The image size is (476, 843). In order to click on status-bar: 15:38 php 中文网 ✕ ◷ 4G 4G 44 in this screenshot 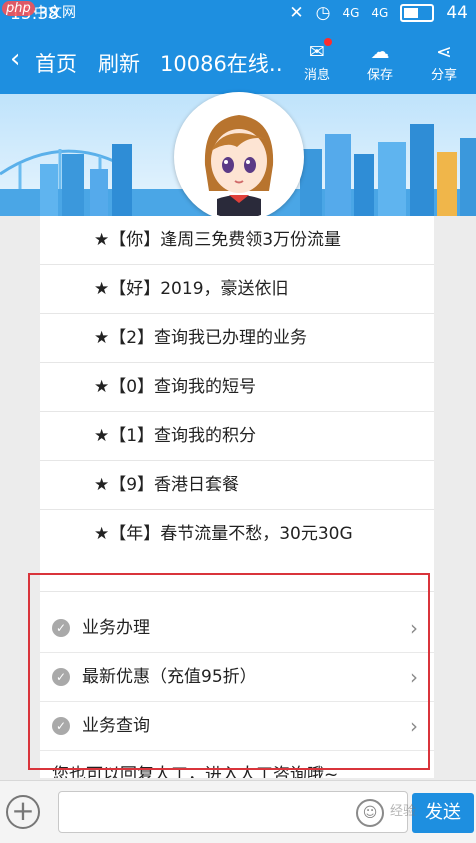, I will do `click(238, 15)`.